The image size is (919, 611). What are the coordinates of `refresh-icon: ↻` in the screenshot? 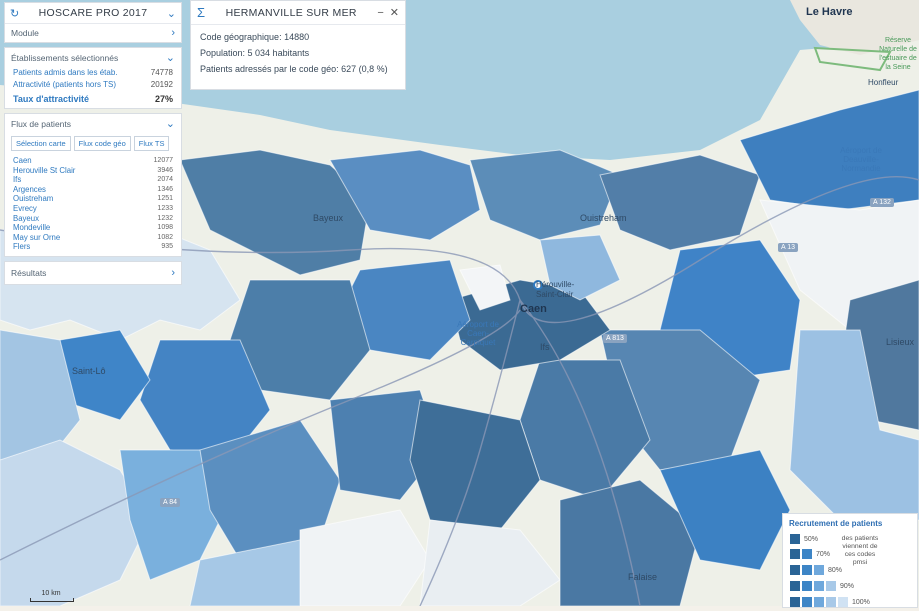 It's located at (14, 13).